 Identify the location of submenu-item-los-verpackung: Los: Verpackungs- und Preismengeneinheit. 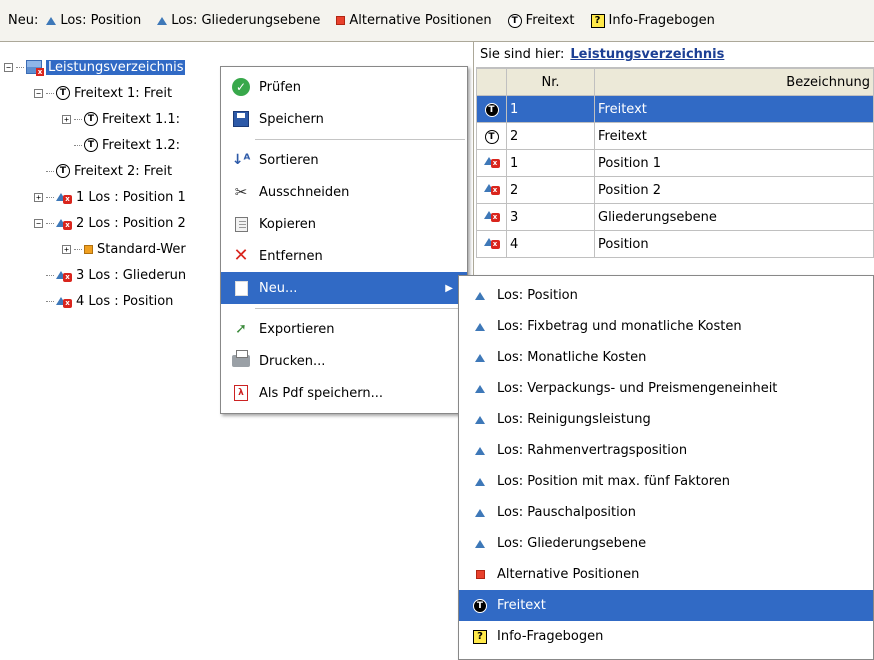
(666, 388).